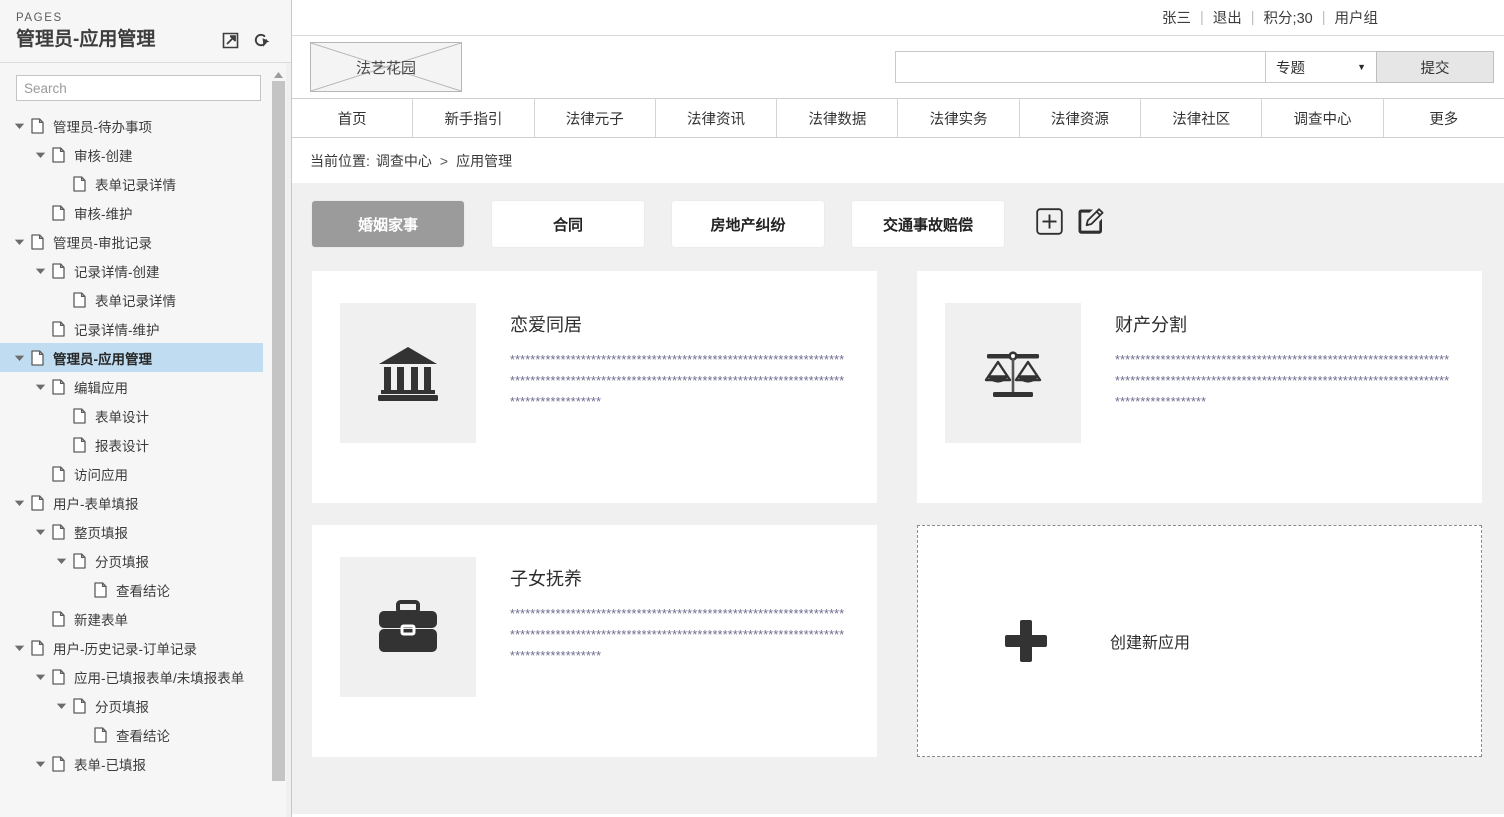  What do you see at coordinates (1444, 118) in the screenshot?
I see `nav-item: 更多` at bounding box center [1444, 118].